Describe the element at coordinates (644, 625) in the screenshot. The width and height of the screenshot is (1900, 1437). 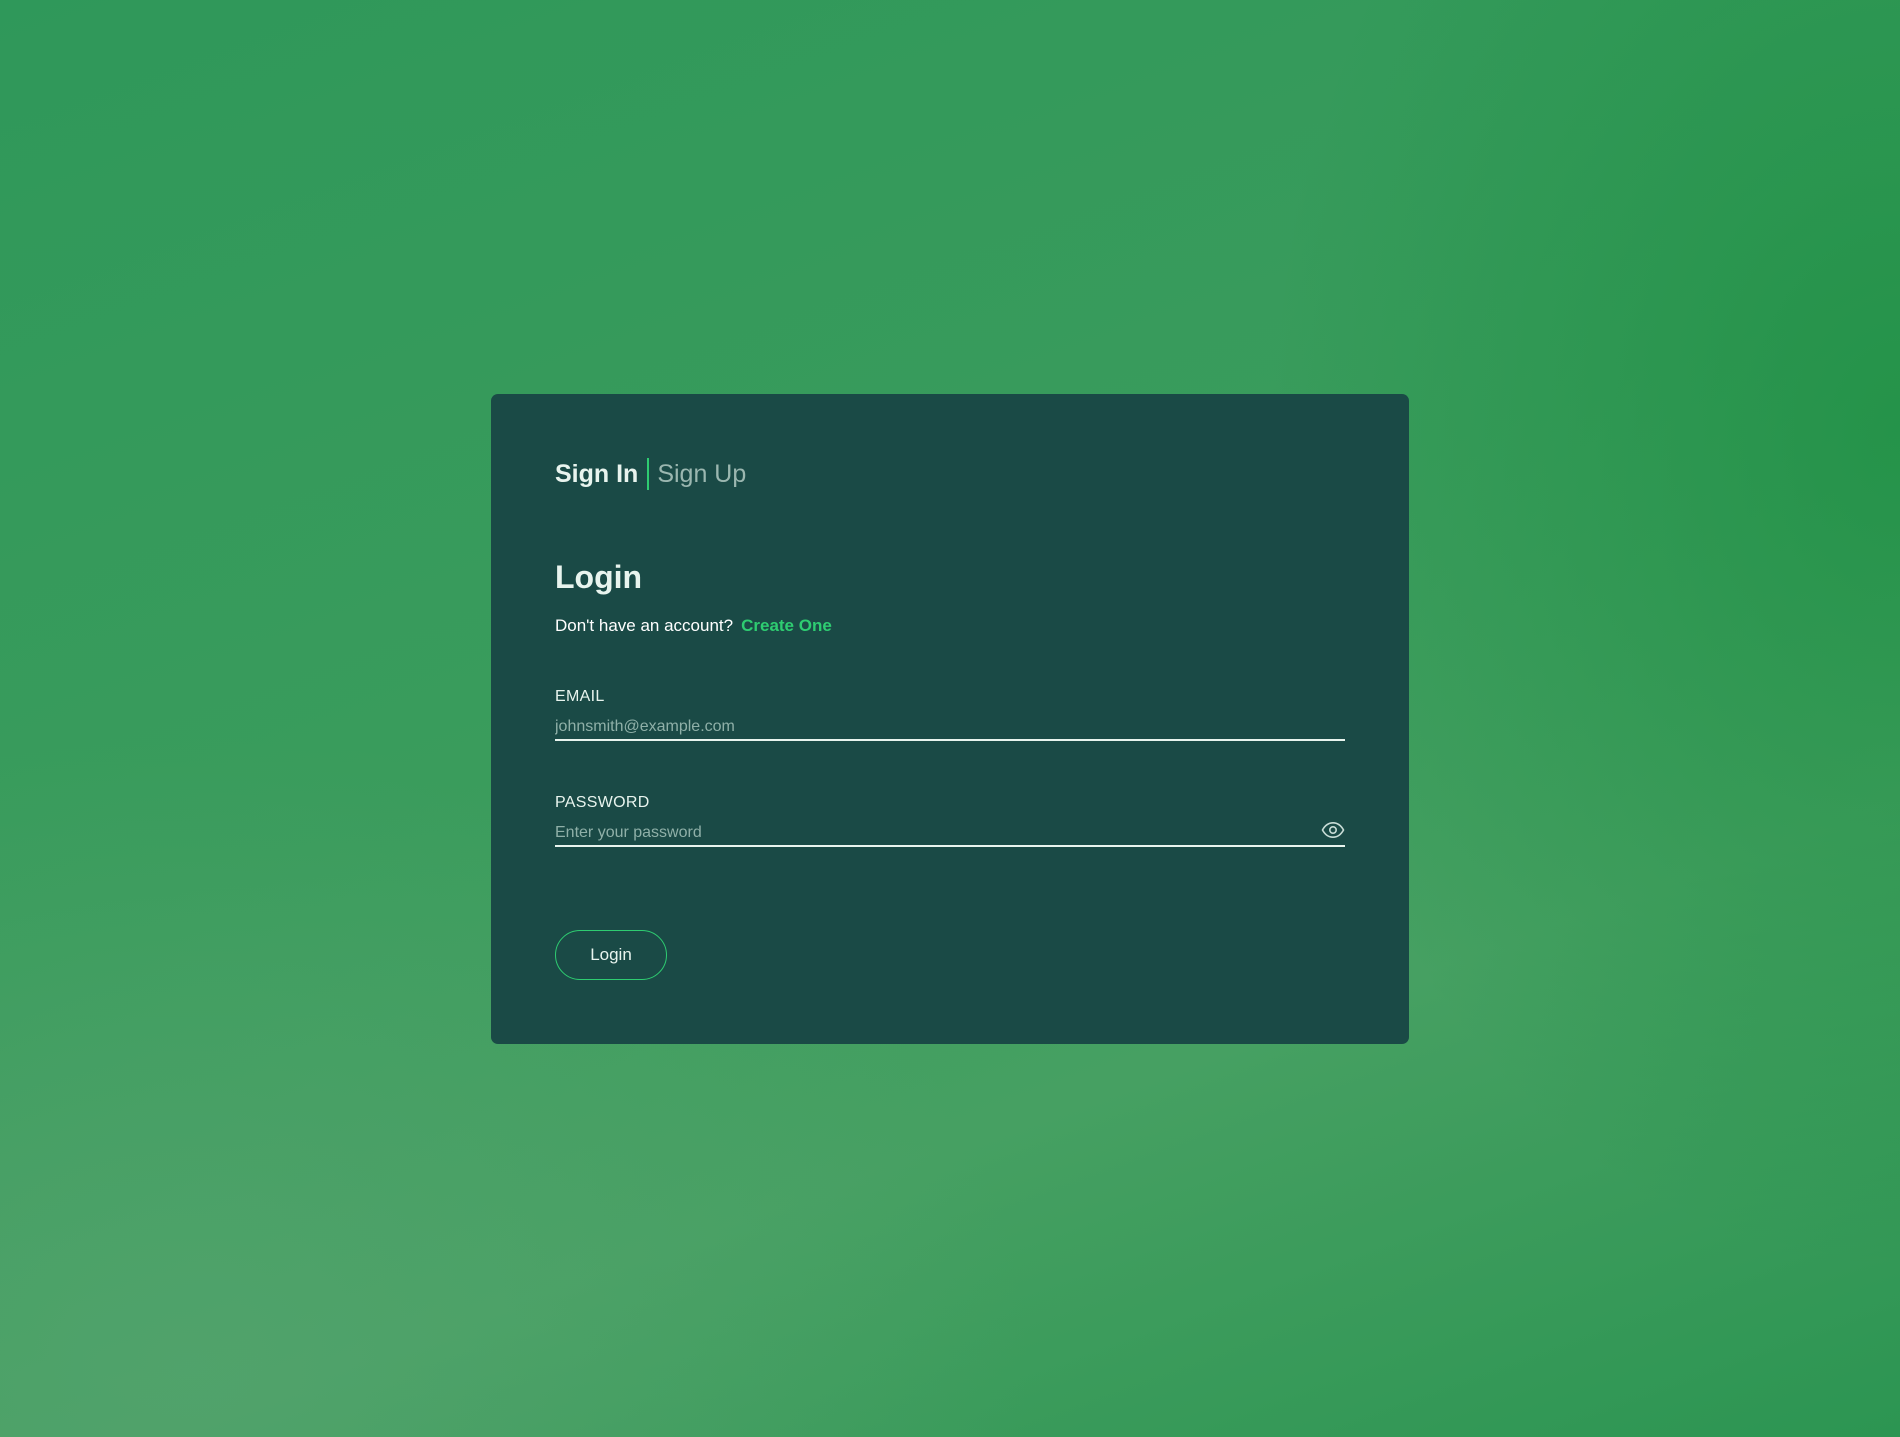
I see `no-account-text: Don't have an account?` at that location.